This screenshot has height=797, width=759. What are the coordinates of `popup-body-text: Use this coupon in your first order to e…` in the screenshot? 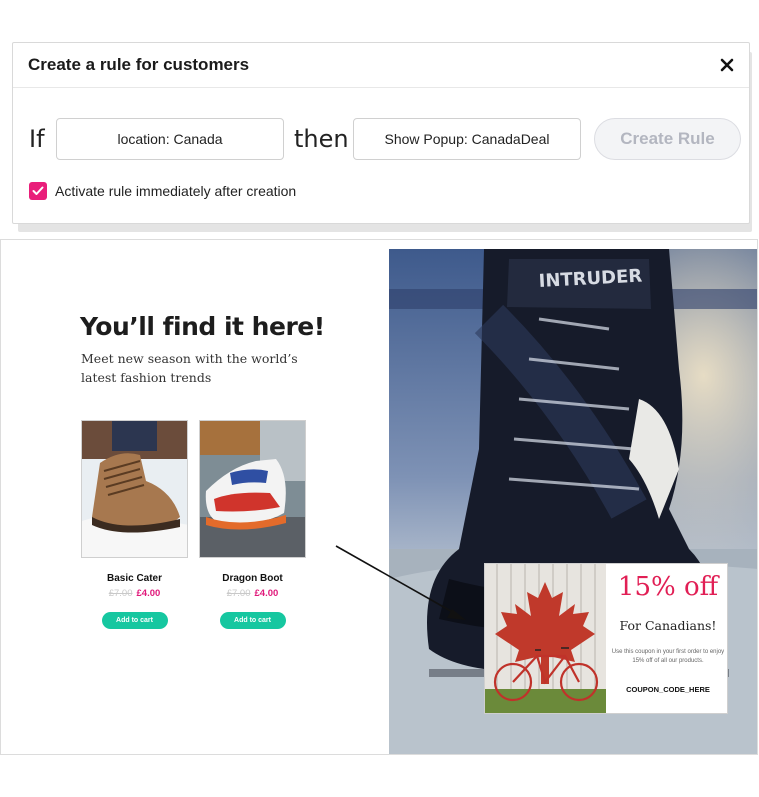 It's located at (668, 656).